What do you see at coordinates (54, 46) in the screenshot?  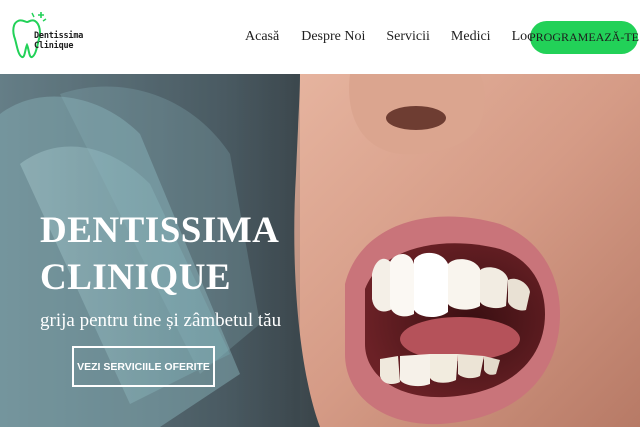 I see `logo-text-line2: Clinique` at bounding box center [54, 46].